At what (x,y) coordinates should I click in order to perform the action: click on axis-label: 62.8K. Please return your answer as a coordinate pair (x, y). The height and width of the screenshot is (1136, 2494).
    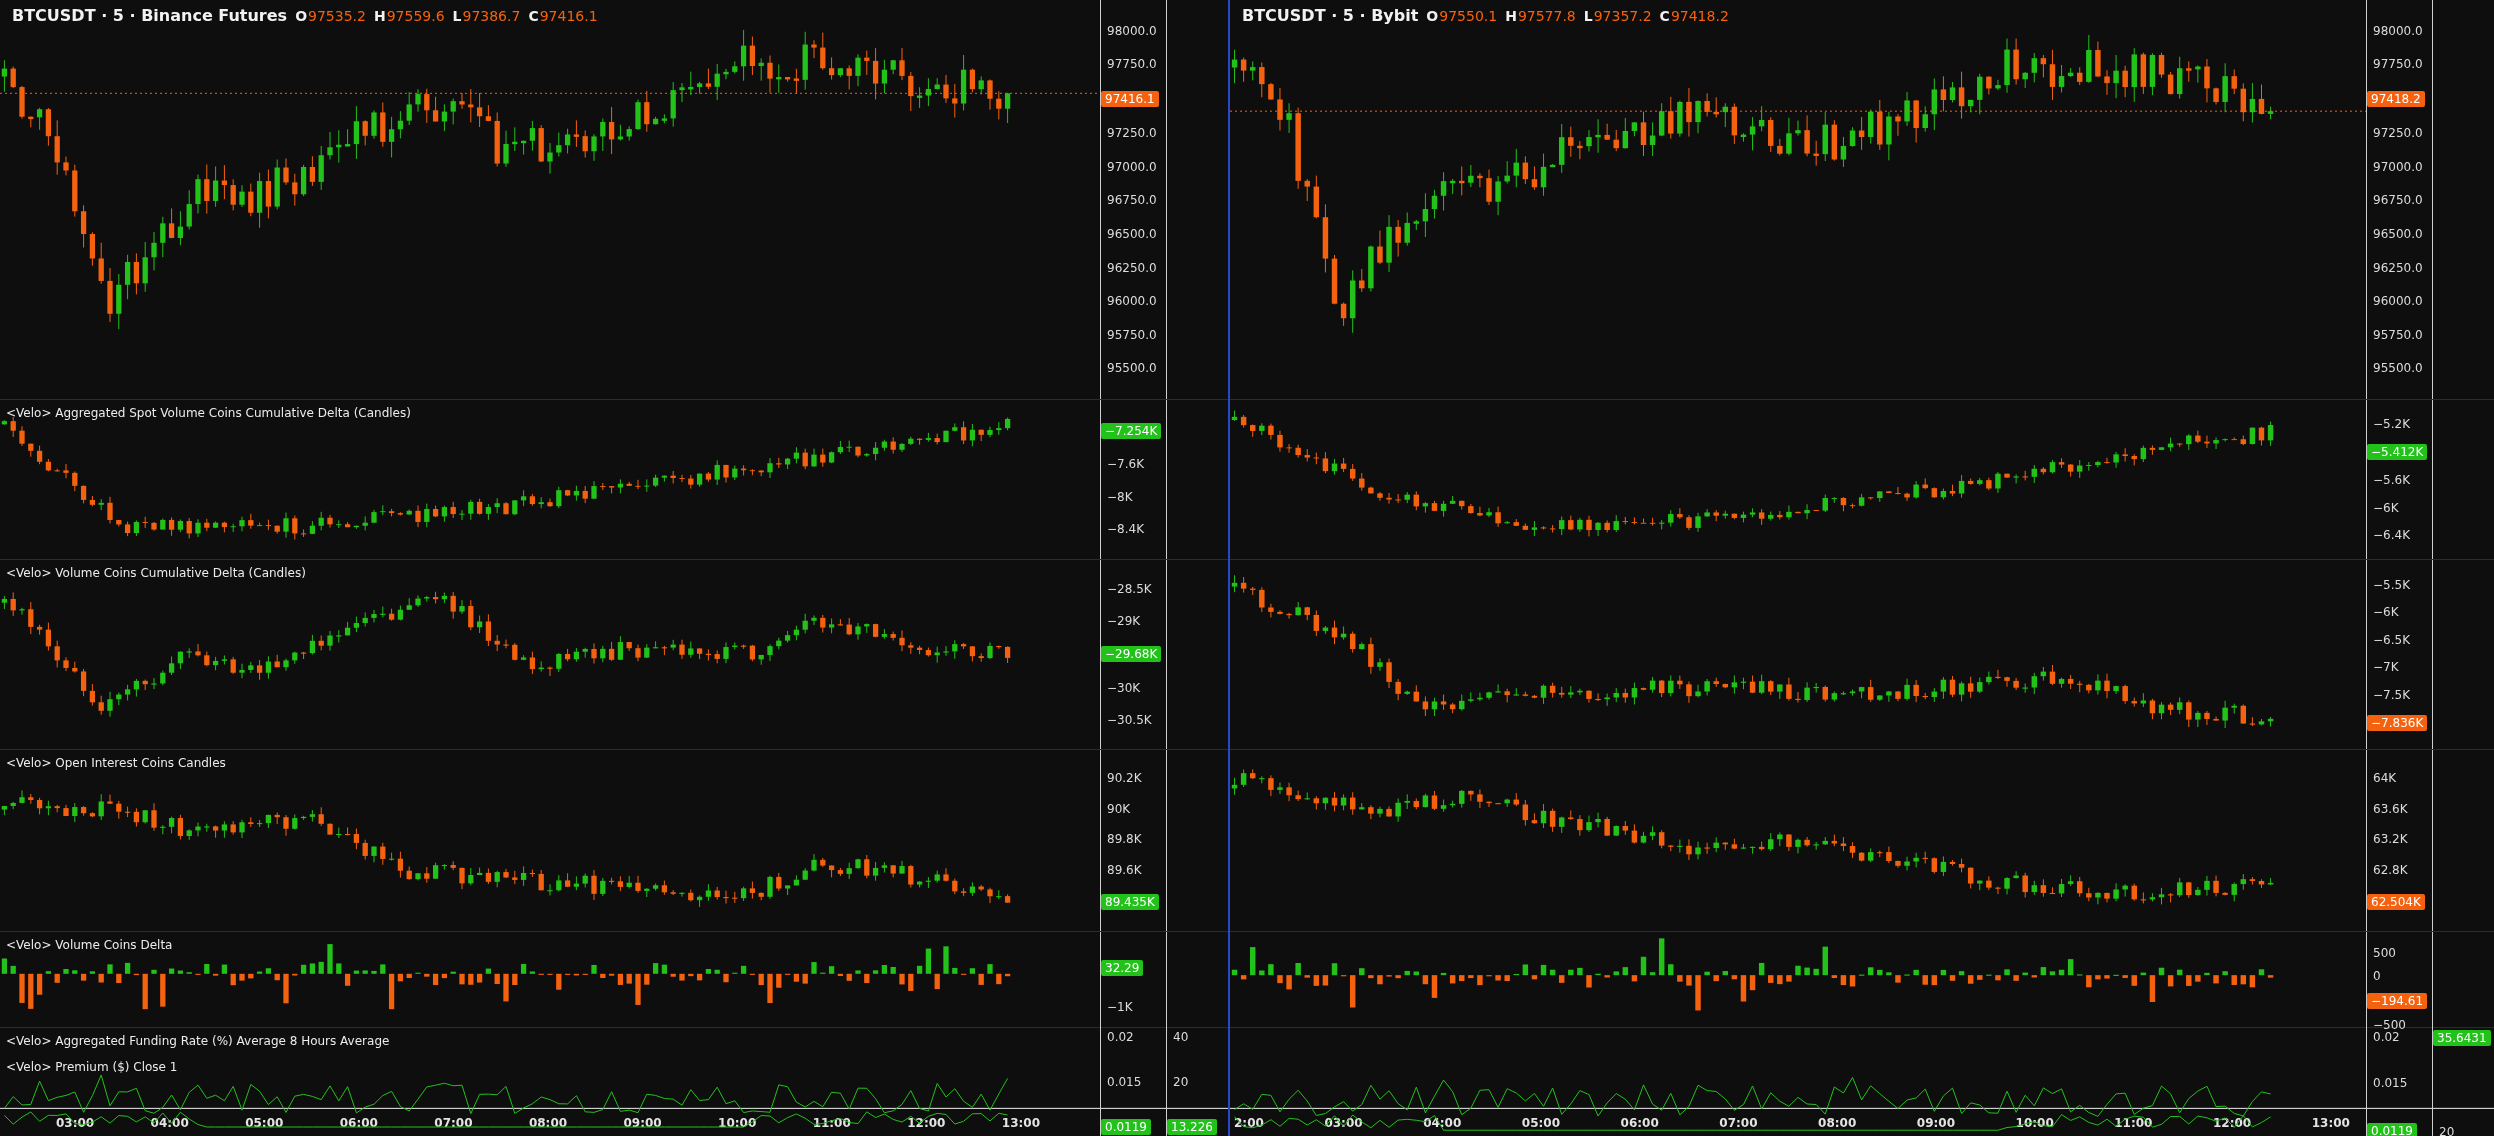
    Looking at the image, I should click on (2390, 870).